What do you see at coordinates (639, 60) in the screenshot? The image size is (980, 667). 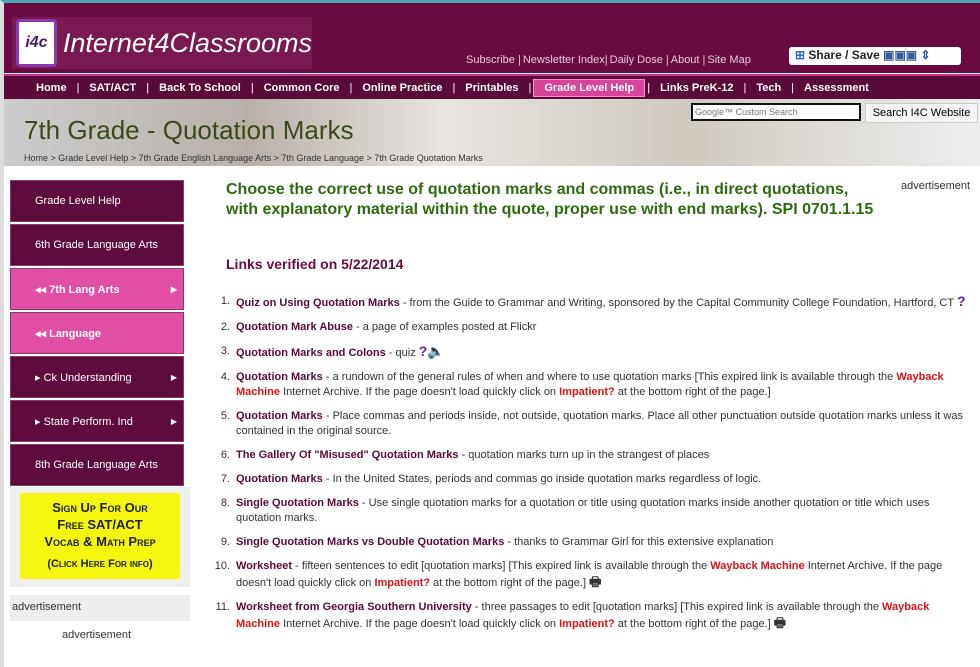 I see `top-link: Daily Dose |` at bounding box center [639, 60].